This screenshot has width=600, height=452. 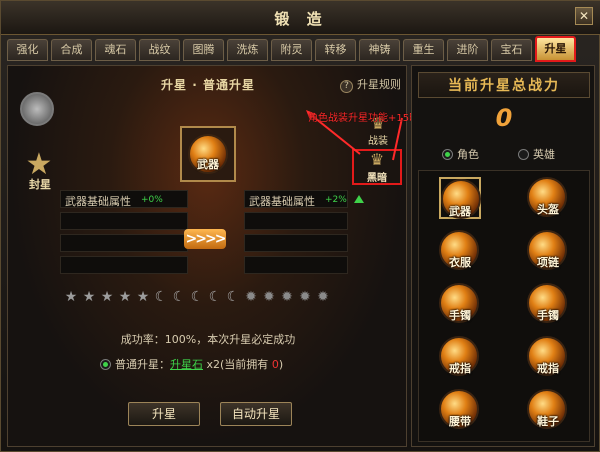 I want to click on upgrade-qty: x2, so click(x=213, y=364).